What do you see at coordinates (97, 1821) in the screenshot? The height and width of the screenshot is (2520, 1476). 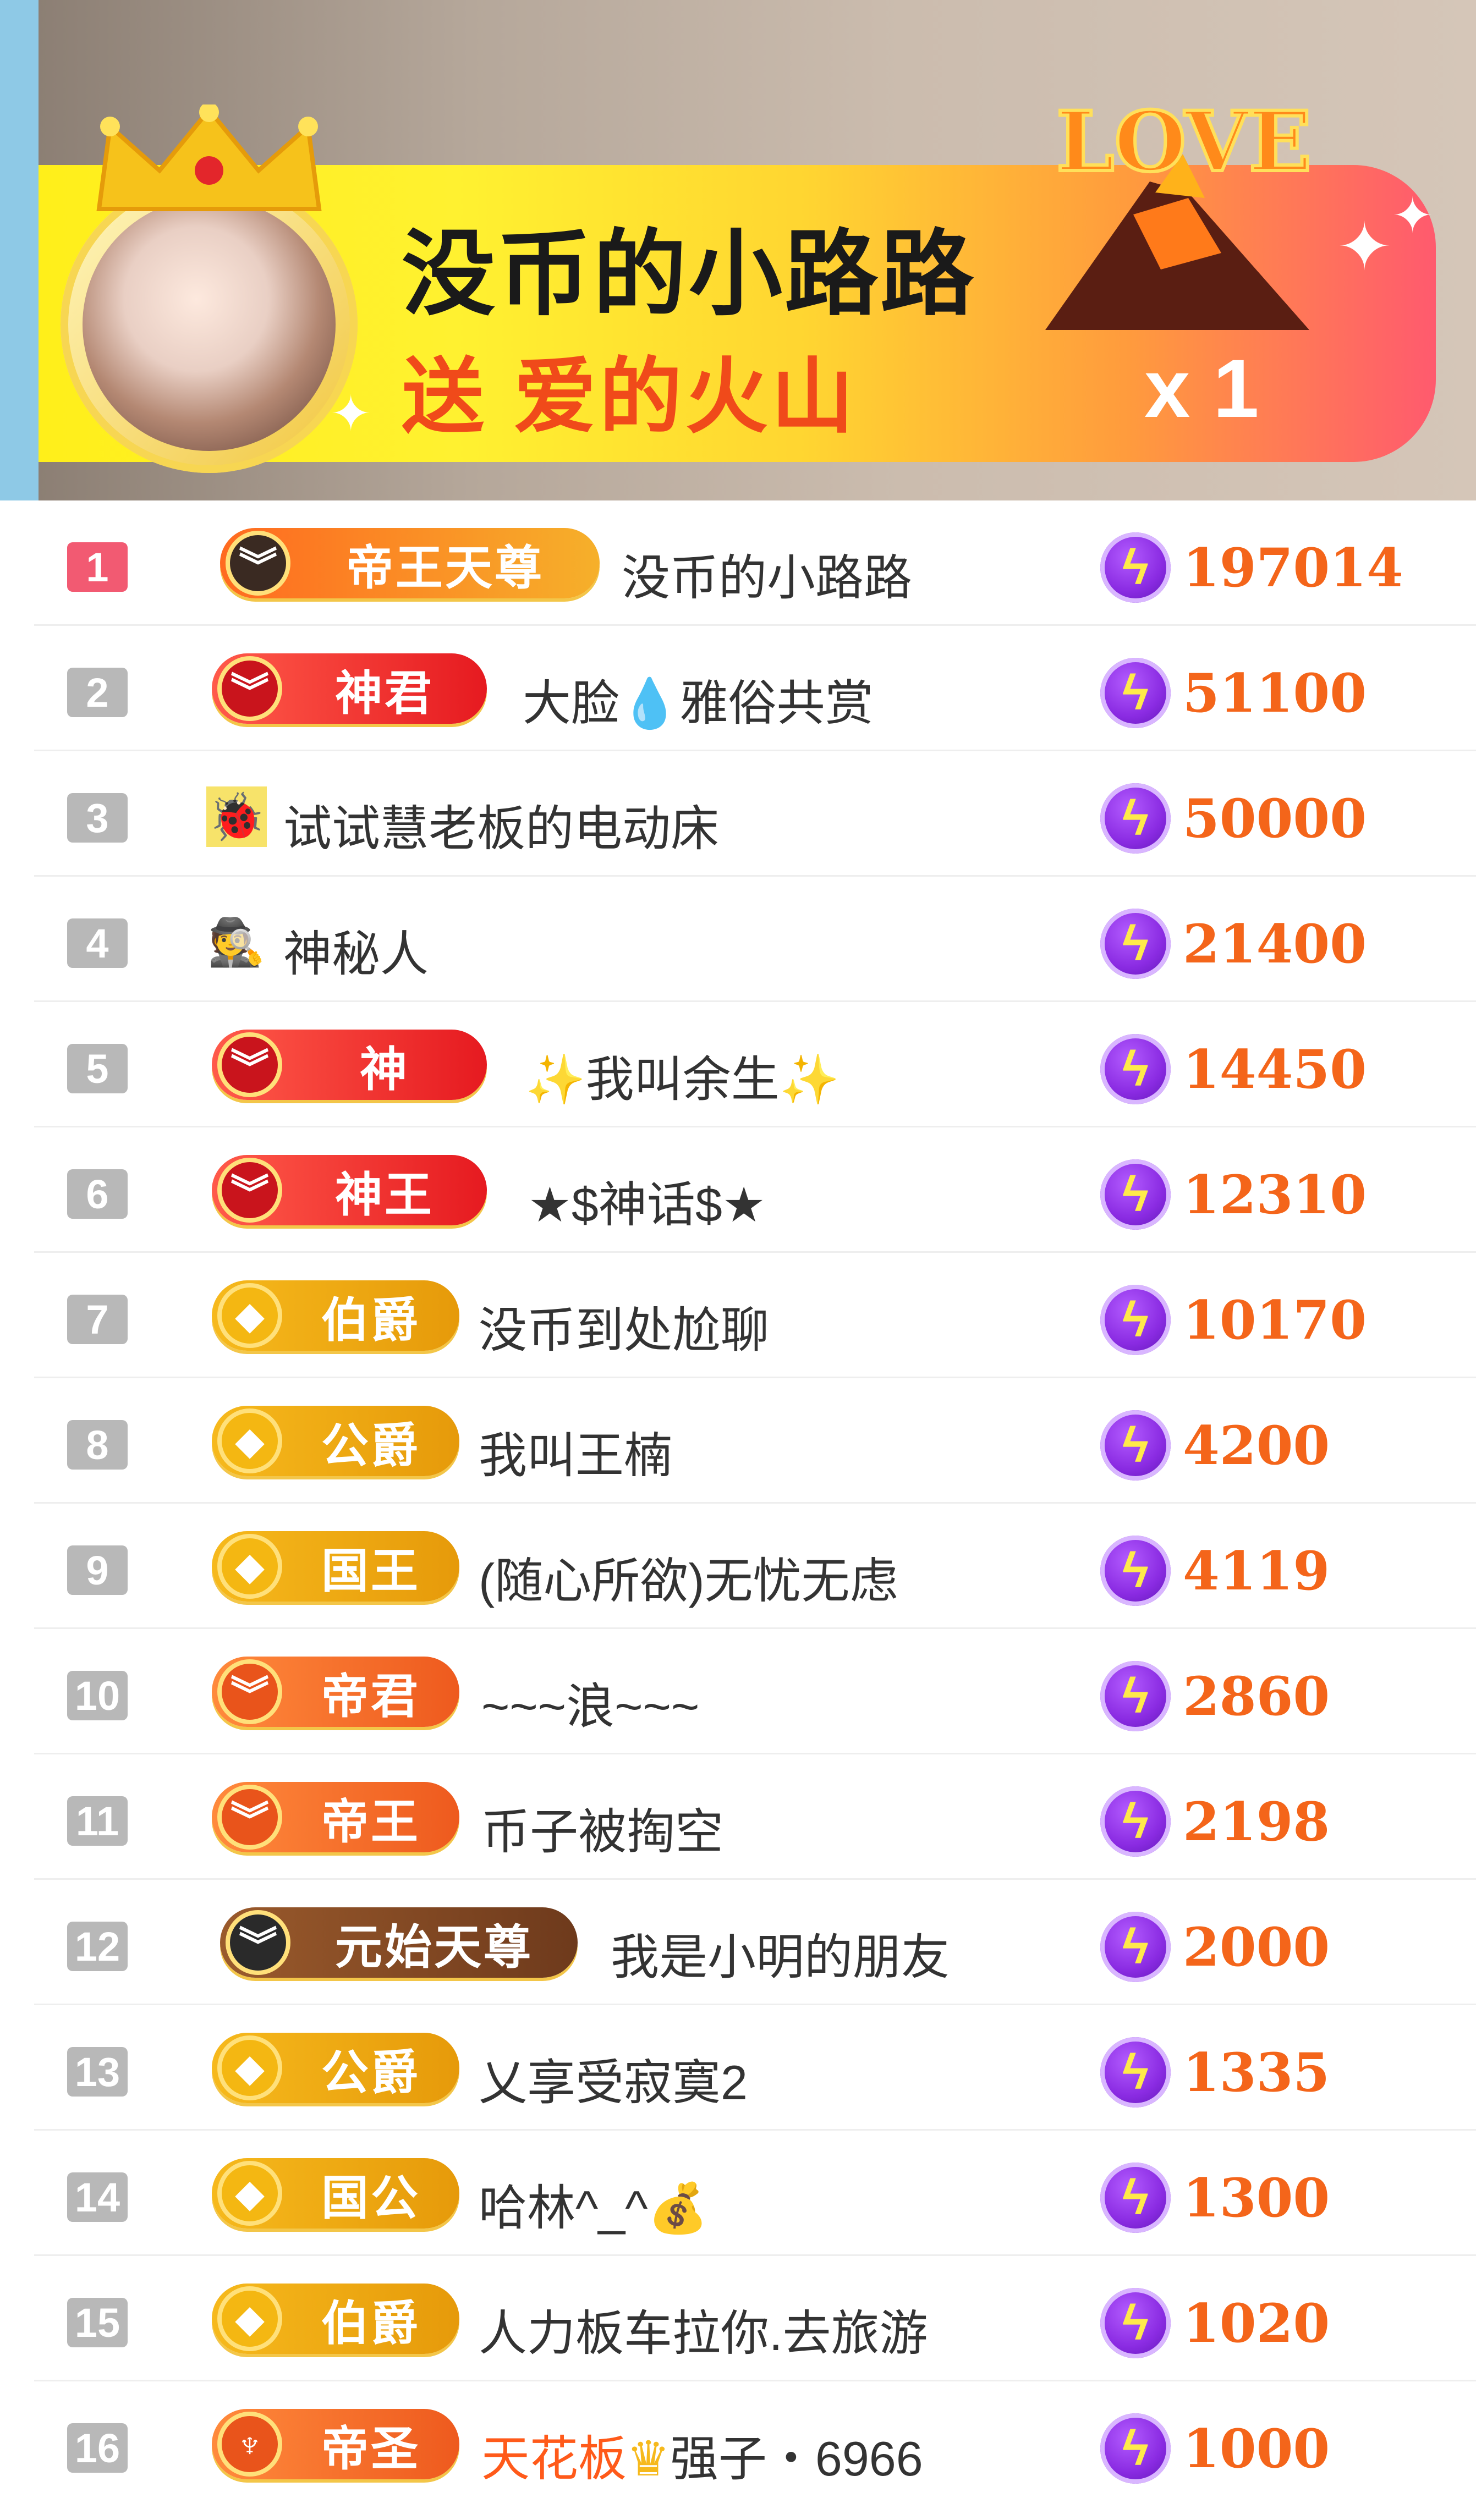 I see `rank-number: 11` at bounding box center [97, 1821].